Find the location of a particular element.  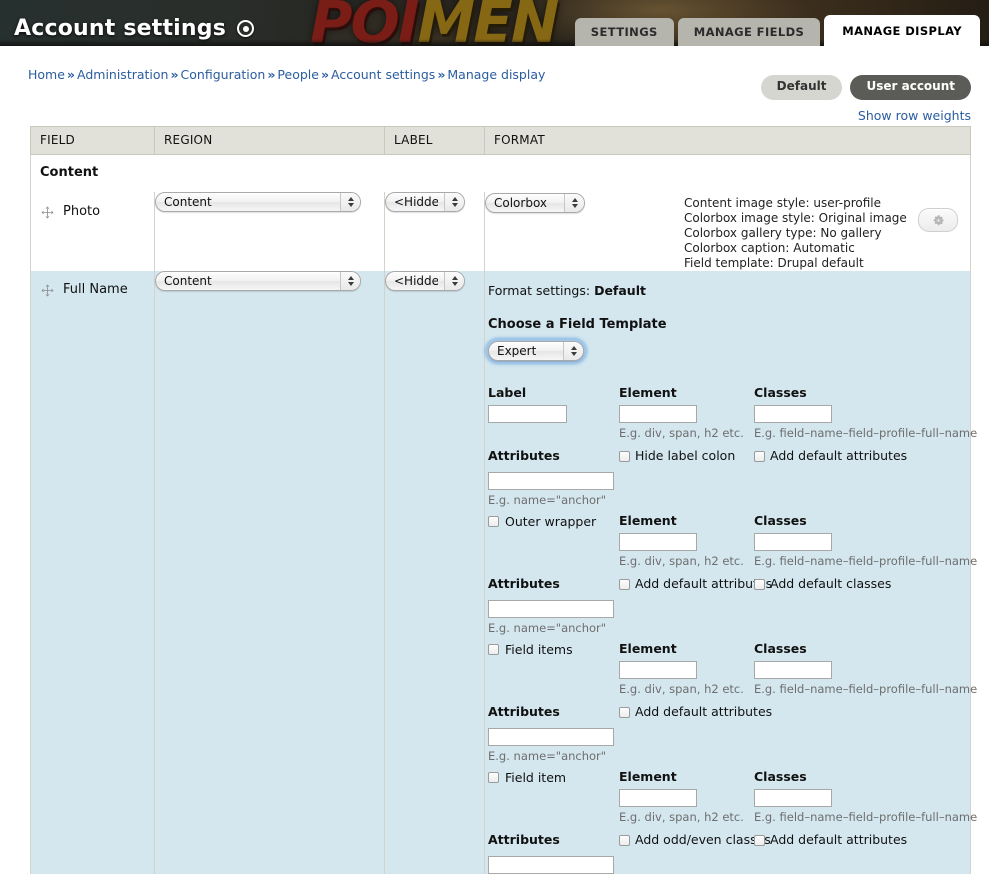

outer-wrapper-attributes-input is located at coordinates (551, 609).